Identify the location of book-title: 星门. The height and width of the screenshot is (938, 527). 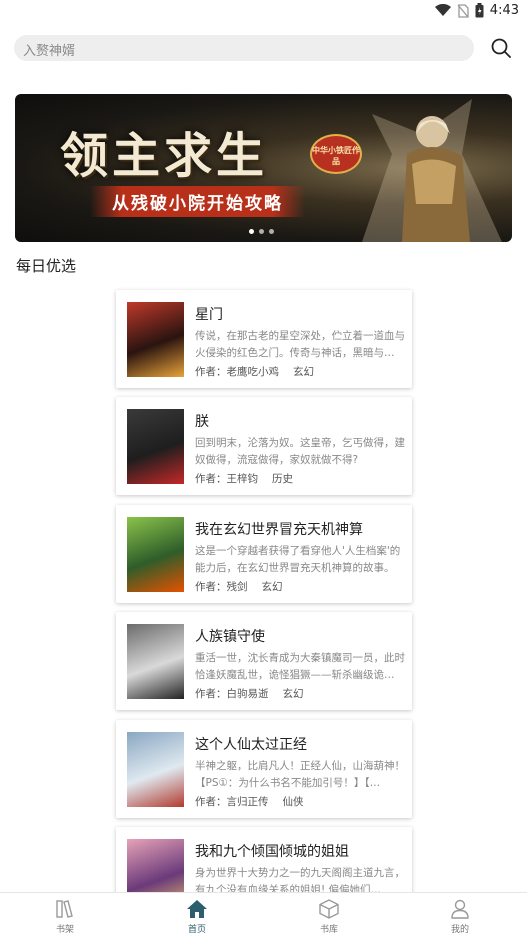
(209, 315).